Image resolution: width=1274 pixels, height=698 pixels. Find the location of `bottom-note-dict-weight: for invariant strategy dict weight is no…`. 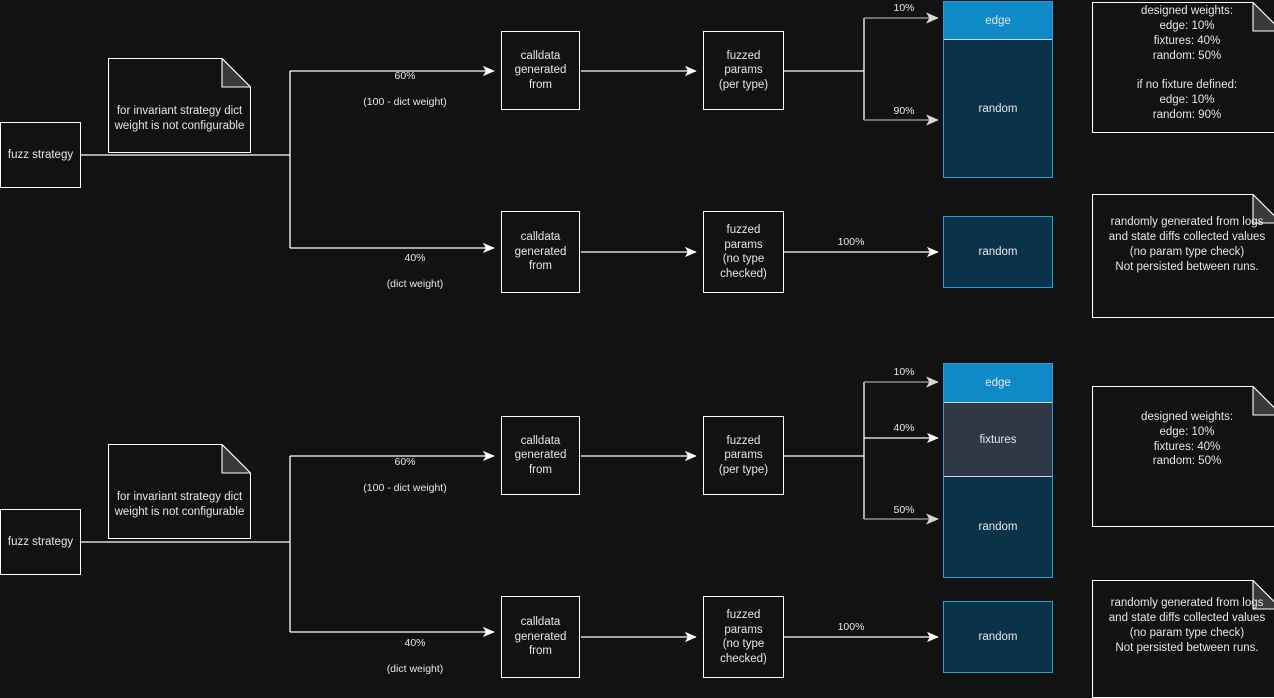

bottom-note-dict-weight: for invariant strategy dict weight is no… is located at coordinates (179, 491).